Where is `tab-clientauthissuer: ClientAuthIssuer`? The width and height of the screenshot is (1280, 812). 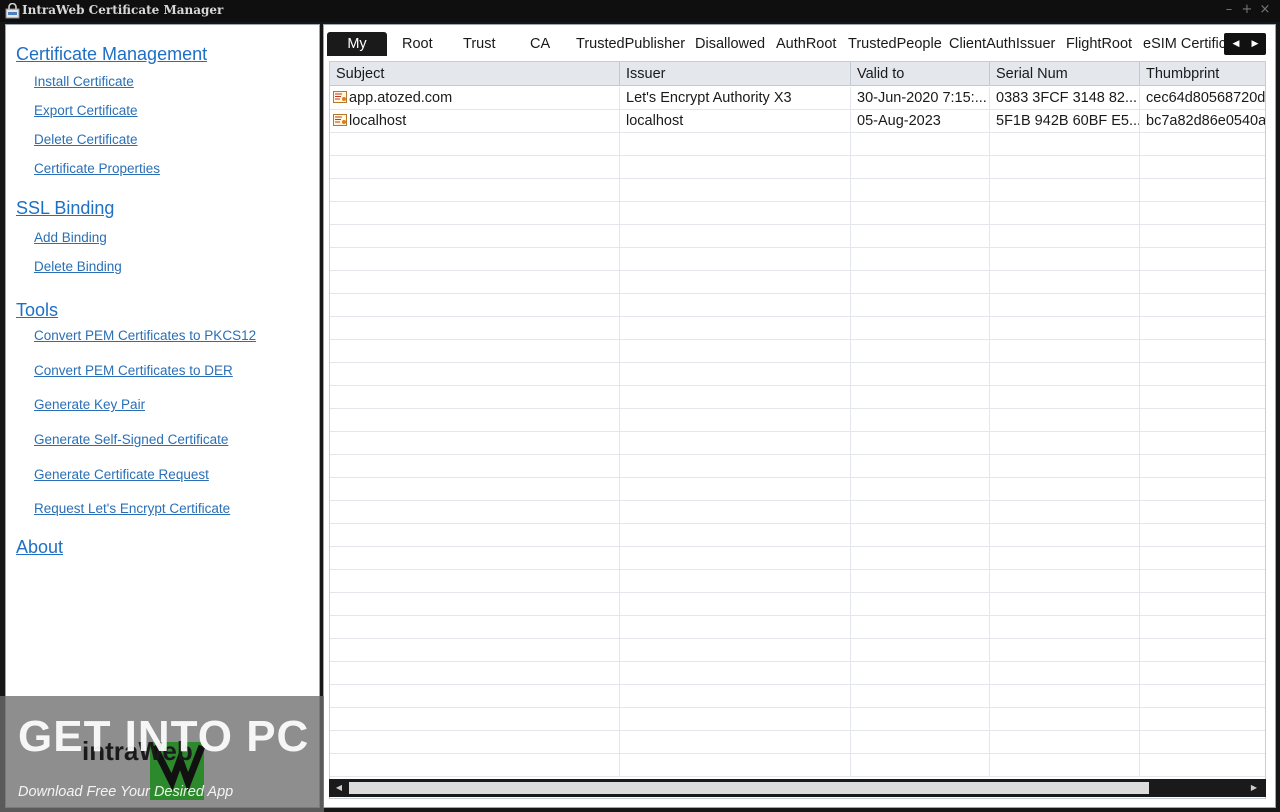 tab-clientauthissuer: ClientAuthIssuer is located at coordinates (1002, 44).